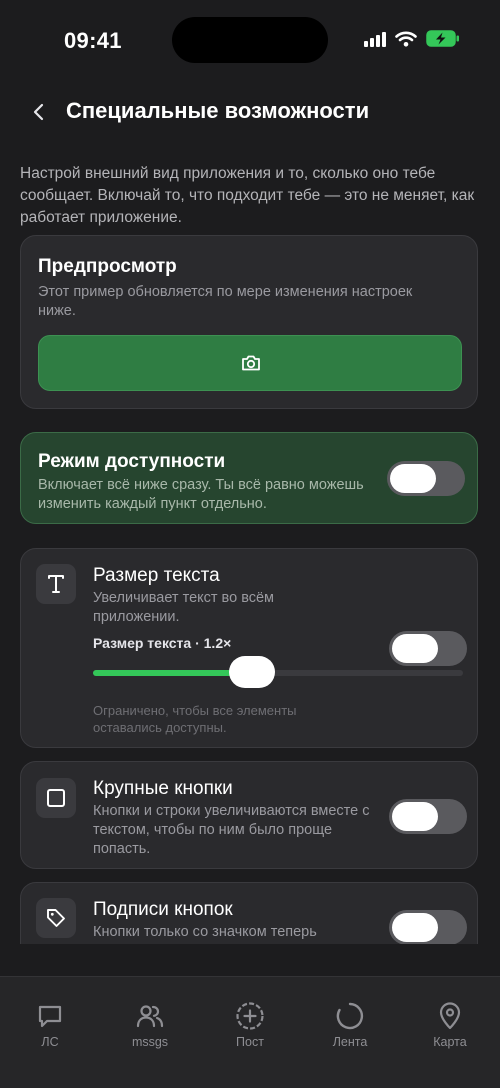 This screenshot has width=500, height=1088. I want to click on text-size-icon, so click(56, 584).